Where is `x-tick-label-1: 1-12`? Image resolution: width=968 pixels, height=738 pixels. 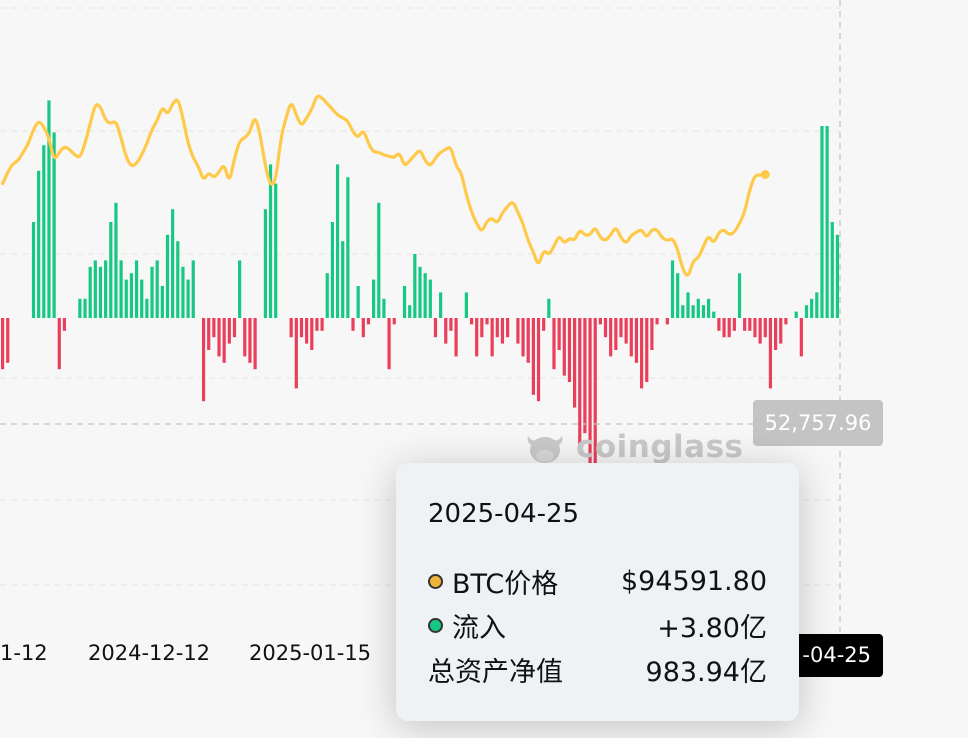
x-tick-label-1: 1-12 is located at coordinates (24, 653).